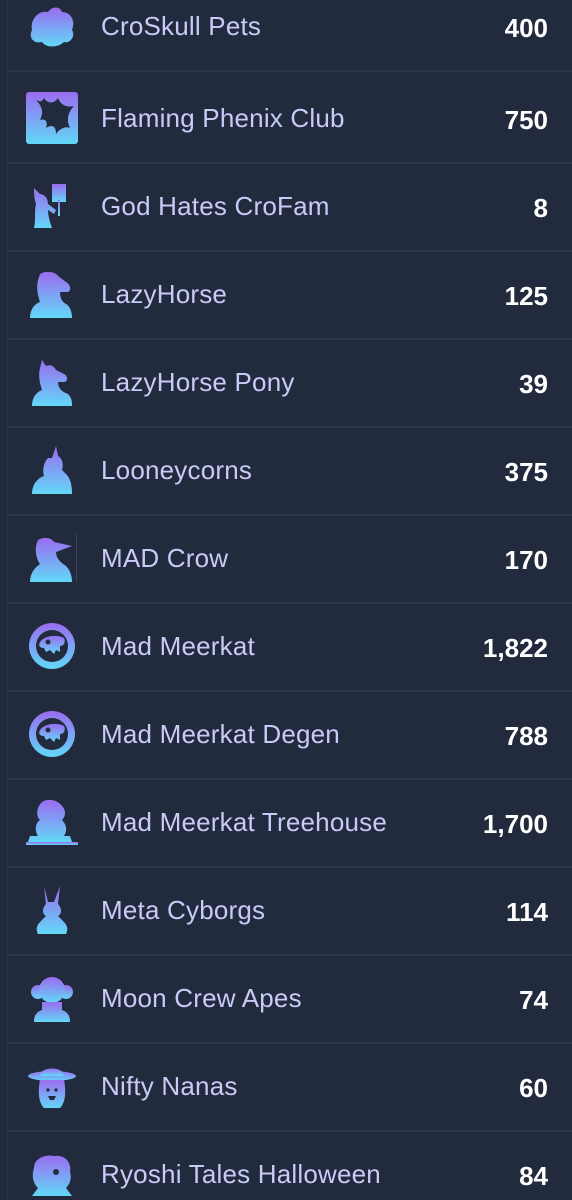 The height and width of the screenshot is (1200, 572). What do you see at coordinates (52, 26) in the screenshot?
I see `croskull-pets-icon` at bounding box center [52, 26].